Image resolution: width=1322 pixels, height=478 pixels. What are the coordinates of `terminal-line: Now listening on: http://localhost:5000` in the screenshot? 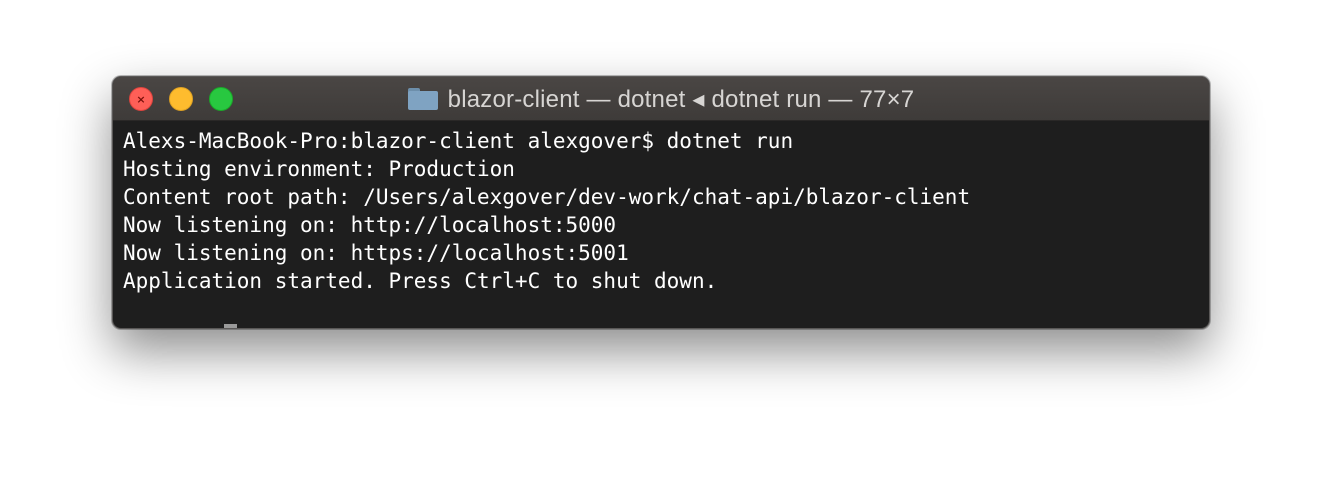 It's located at (370, 225).